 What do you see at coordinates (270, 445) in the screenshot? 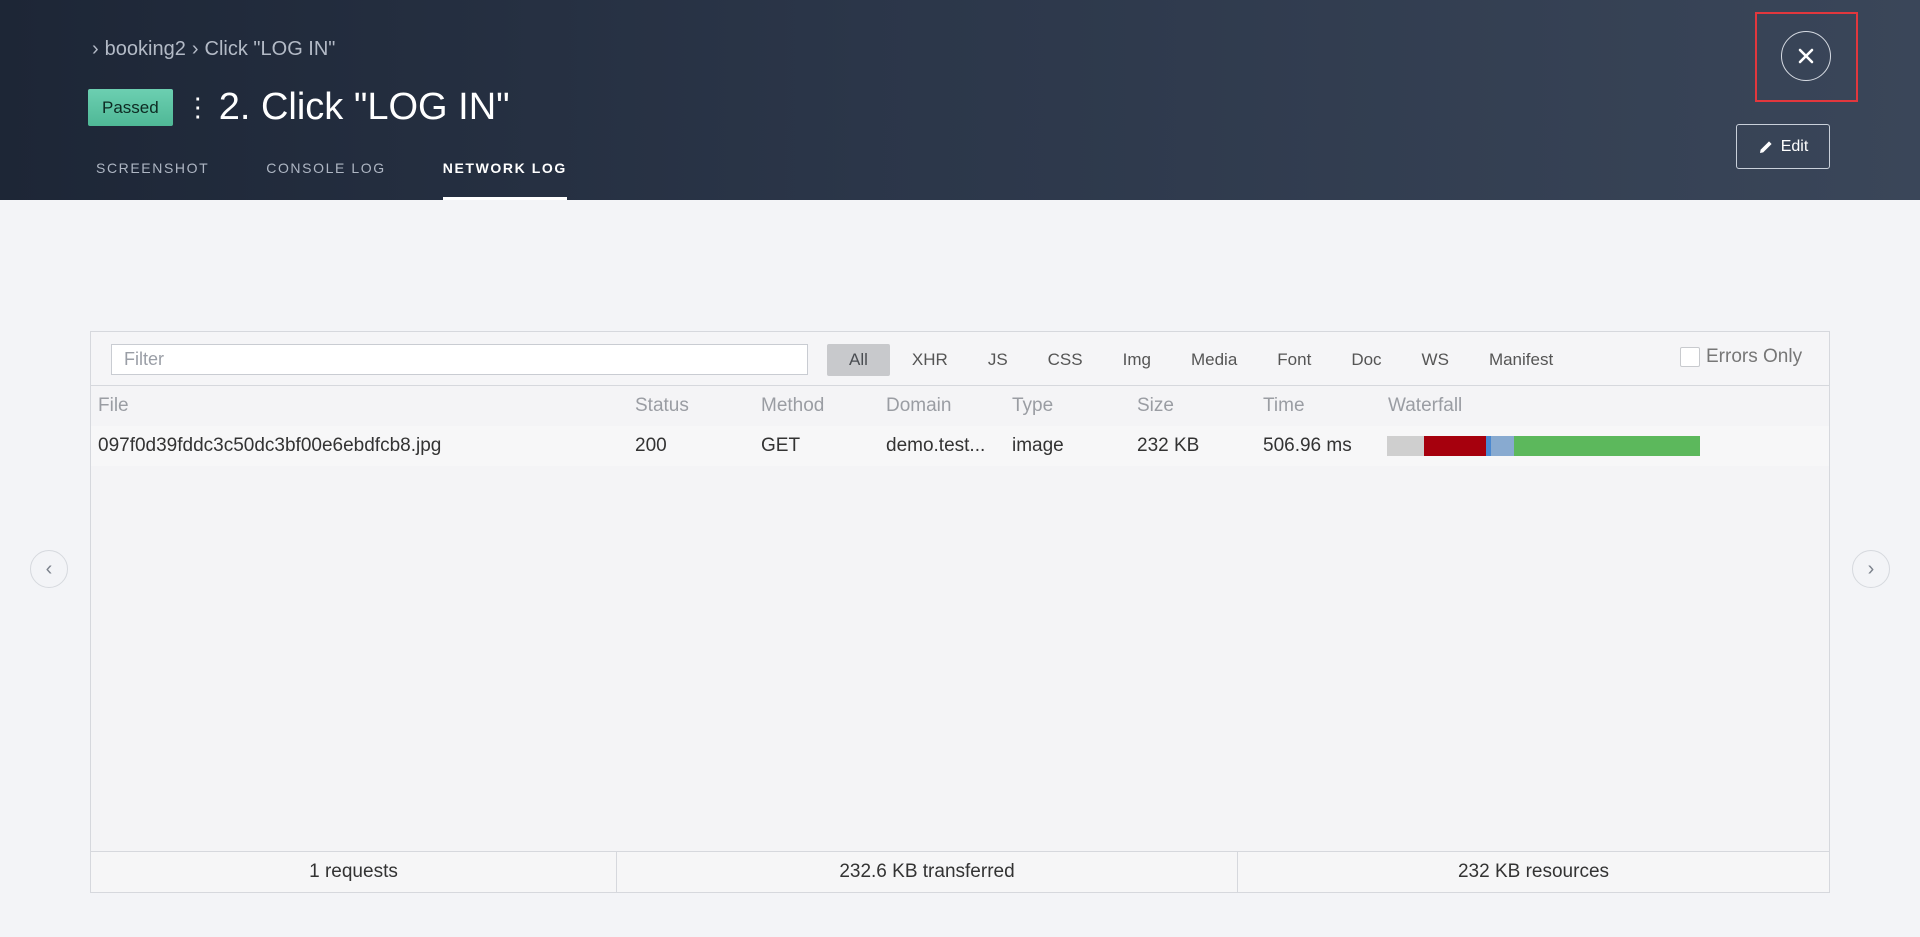
I see `cell-file: 097f0d39fddc3c50dc3bf00e6ebdfcb8.jpg` at bounding box center [270, 445].